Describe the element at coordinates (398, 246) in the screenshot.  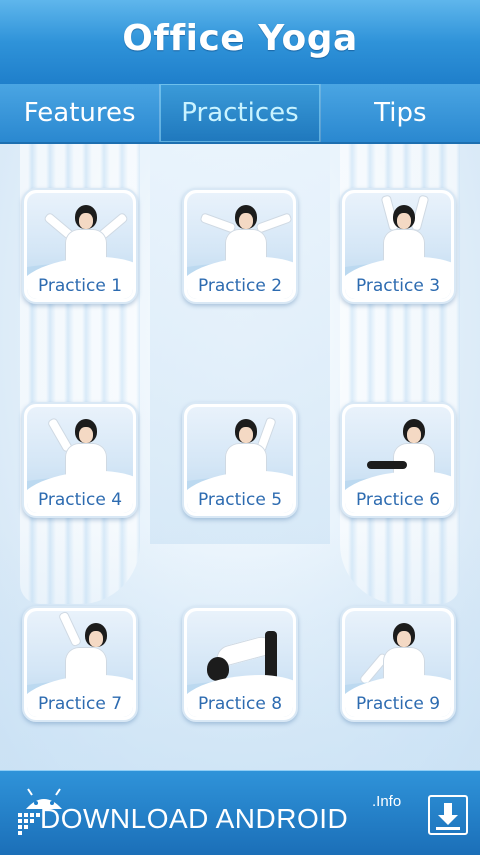
I see `practice-tile-3: Practice 3` at that location.